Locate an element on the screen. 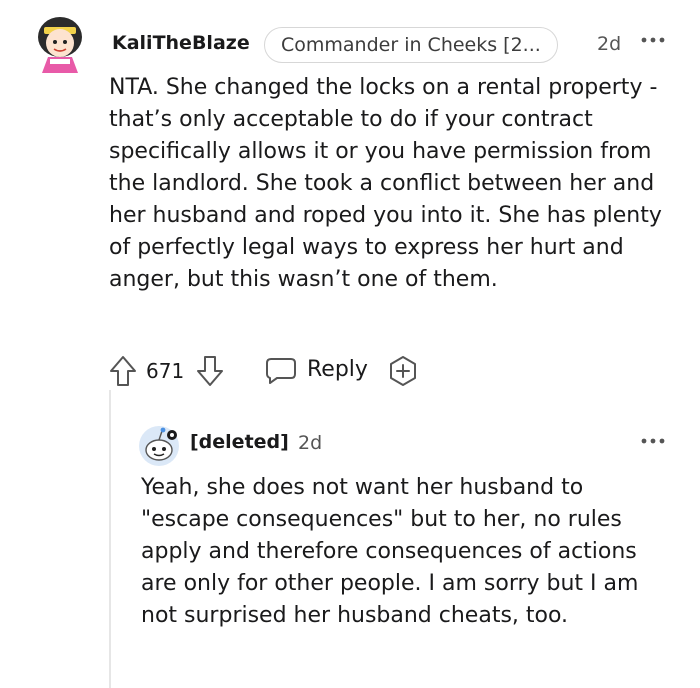 The image size is (700, 688). award-plus-icon is located at coordinates (403, 371).